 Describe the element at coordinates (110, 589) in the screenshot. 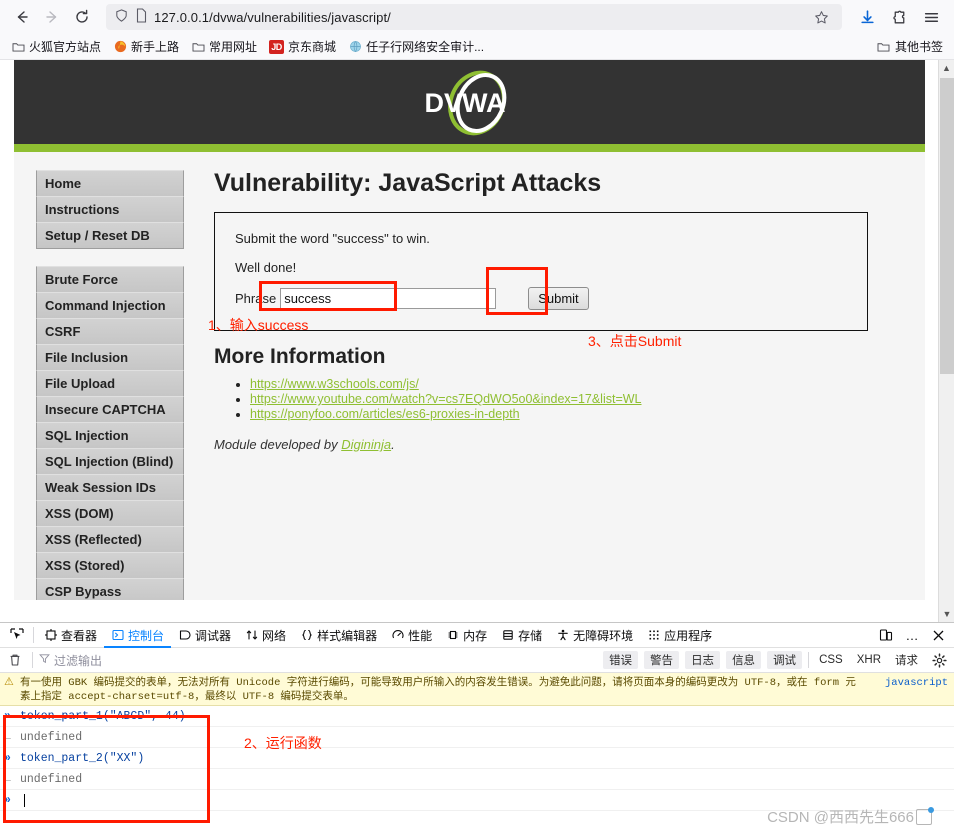

I see `sidebar-item-csp-bypass: CSP Bypass` at that location.